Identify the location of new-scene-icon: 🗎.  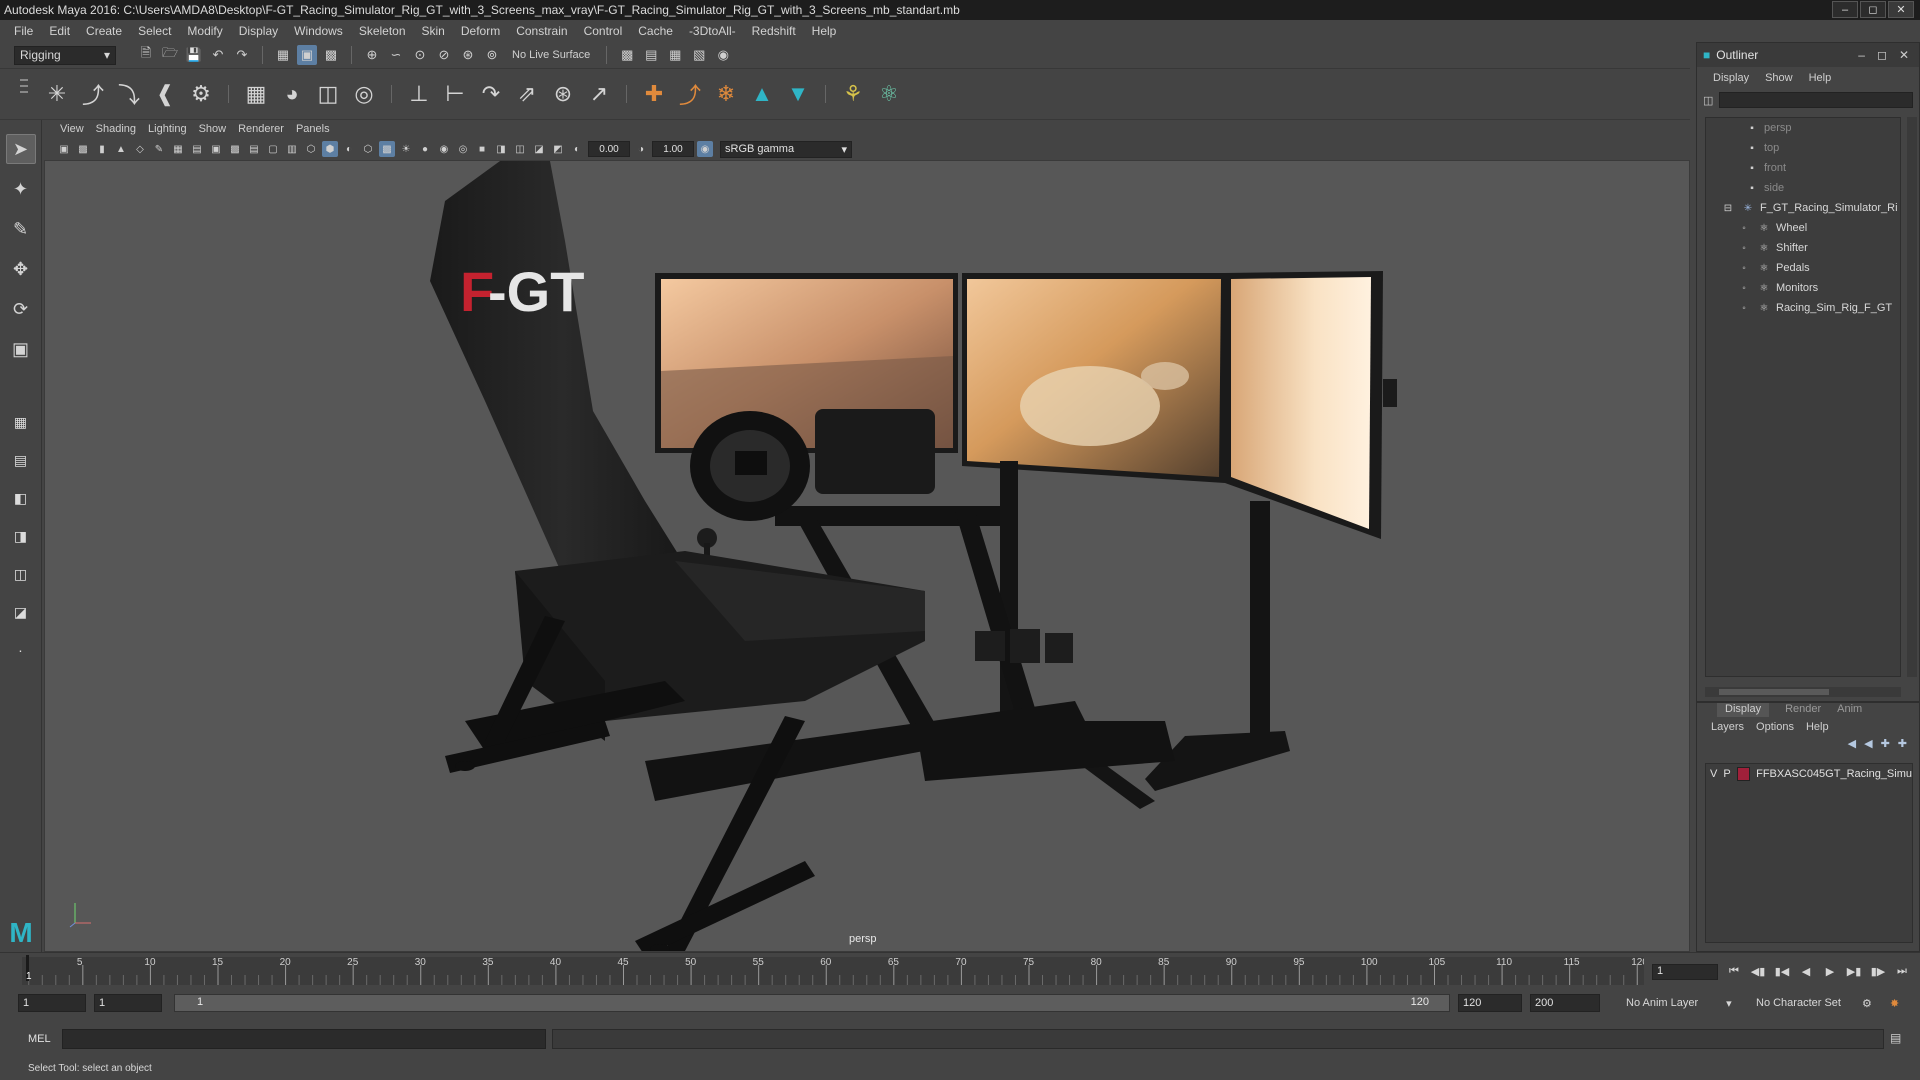
(146, 55).